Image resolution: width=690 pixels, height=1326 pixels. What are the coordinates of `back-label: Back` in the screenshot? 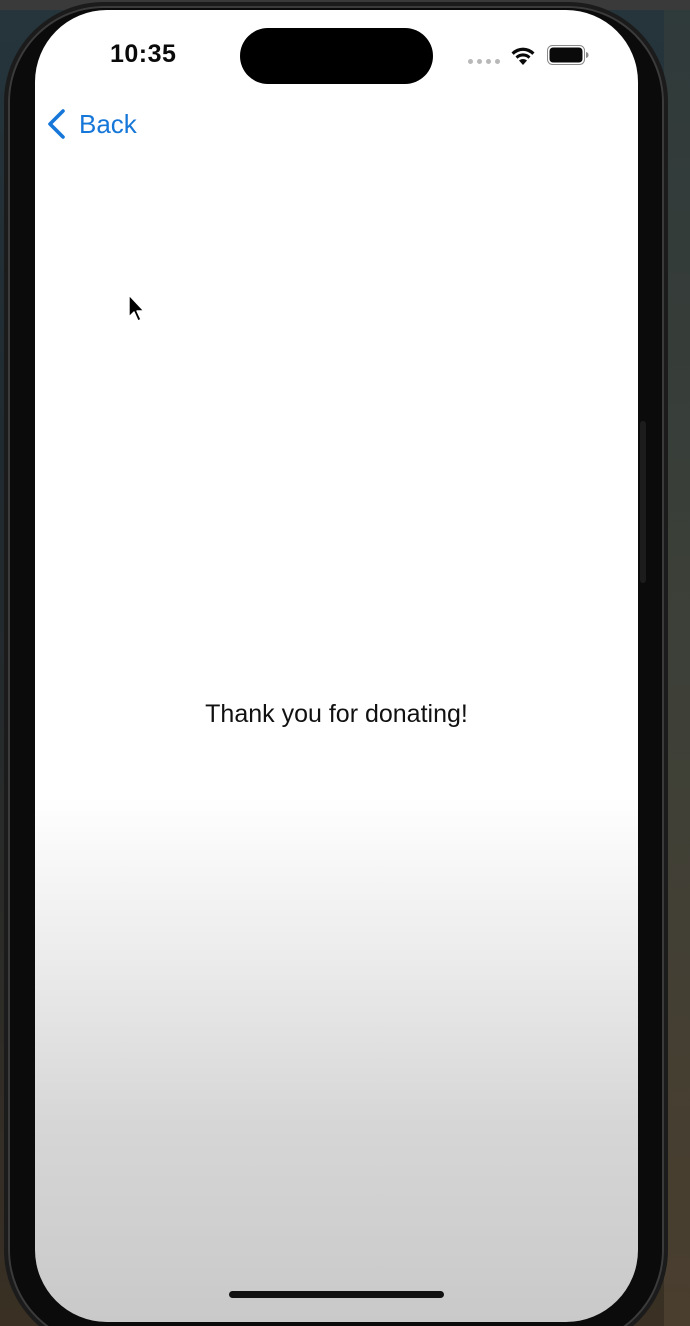 It's located at (108, 123).